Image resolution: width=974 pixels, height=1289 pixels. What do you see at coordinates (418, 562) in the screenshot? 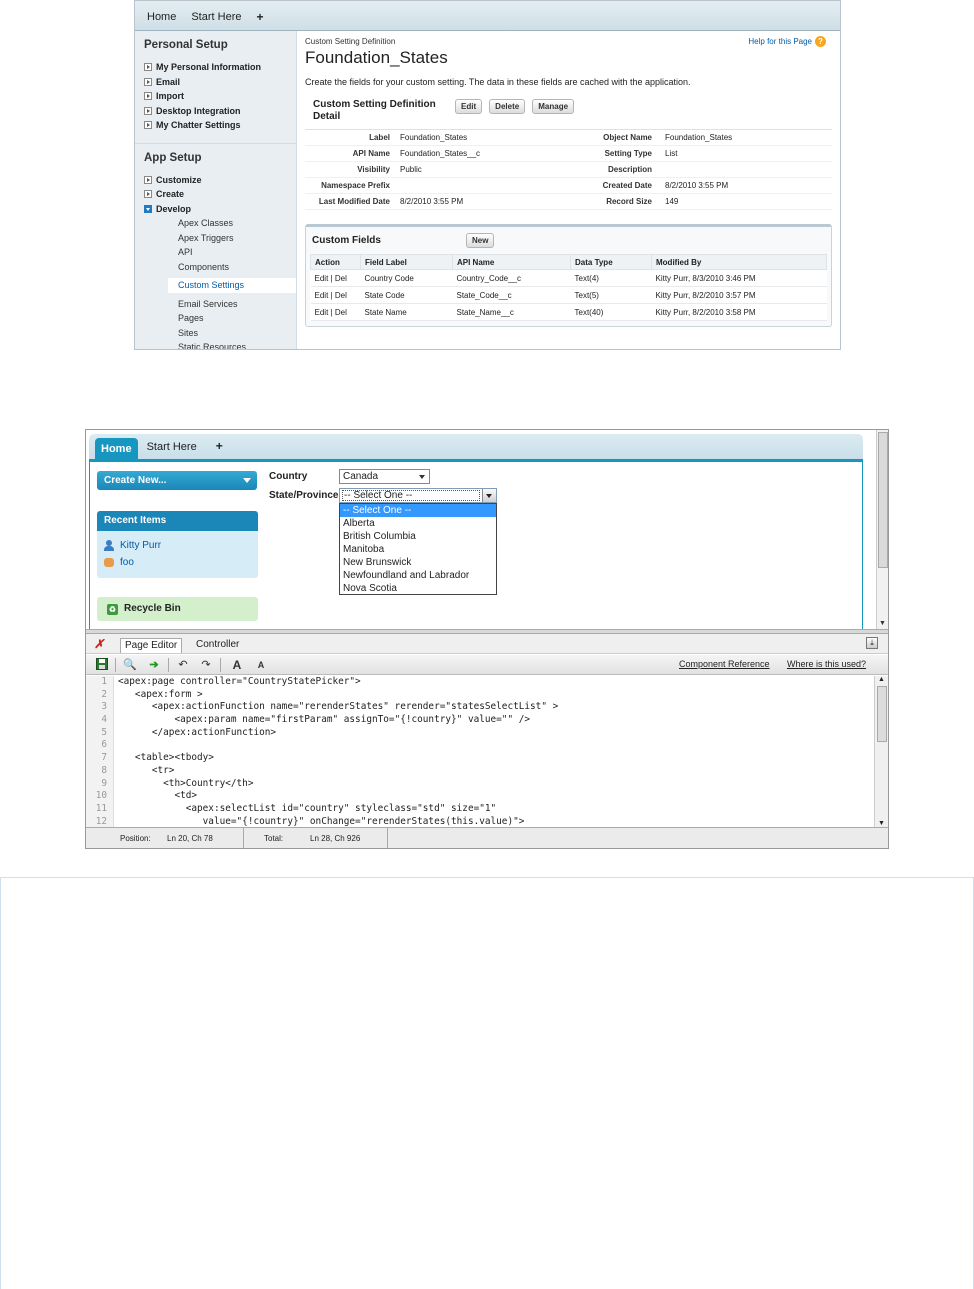
I see `state-option: New Brunswick` at bounding box center [418, 562].